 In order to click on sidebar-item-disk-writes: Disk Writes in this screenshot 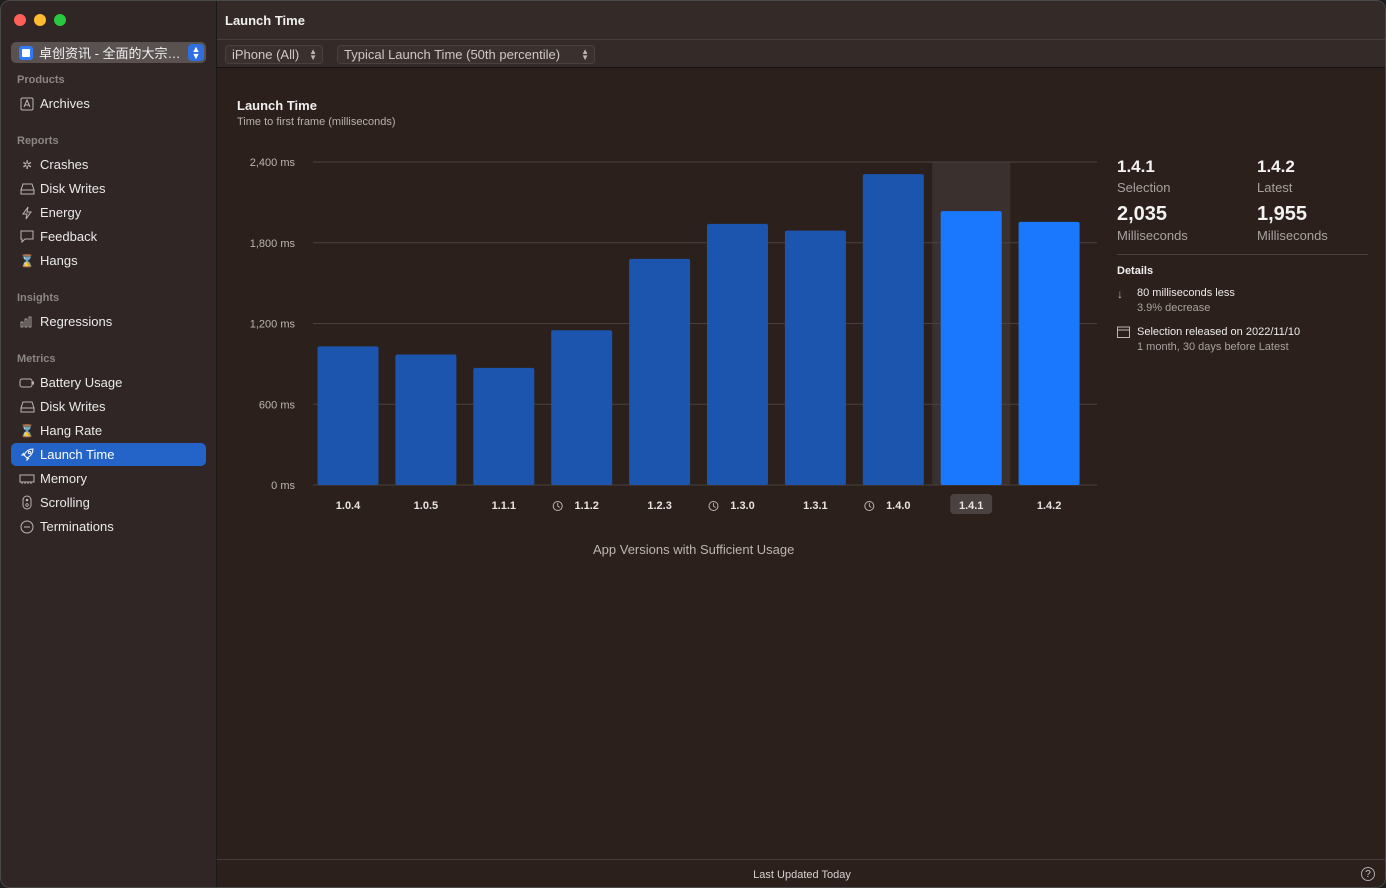, I will do `click(108, 406)`.